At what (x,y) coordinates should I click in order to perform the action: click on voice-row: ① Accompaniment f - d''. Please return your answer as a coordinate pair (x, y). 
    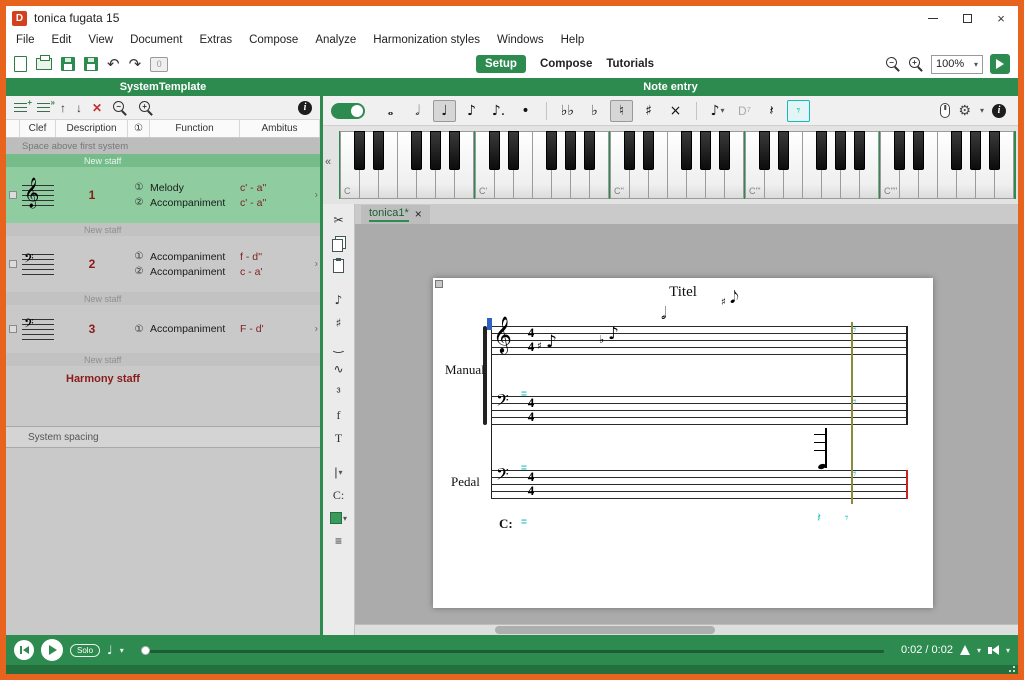
    Looking at the image, I should click on (224, 257).